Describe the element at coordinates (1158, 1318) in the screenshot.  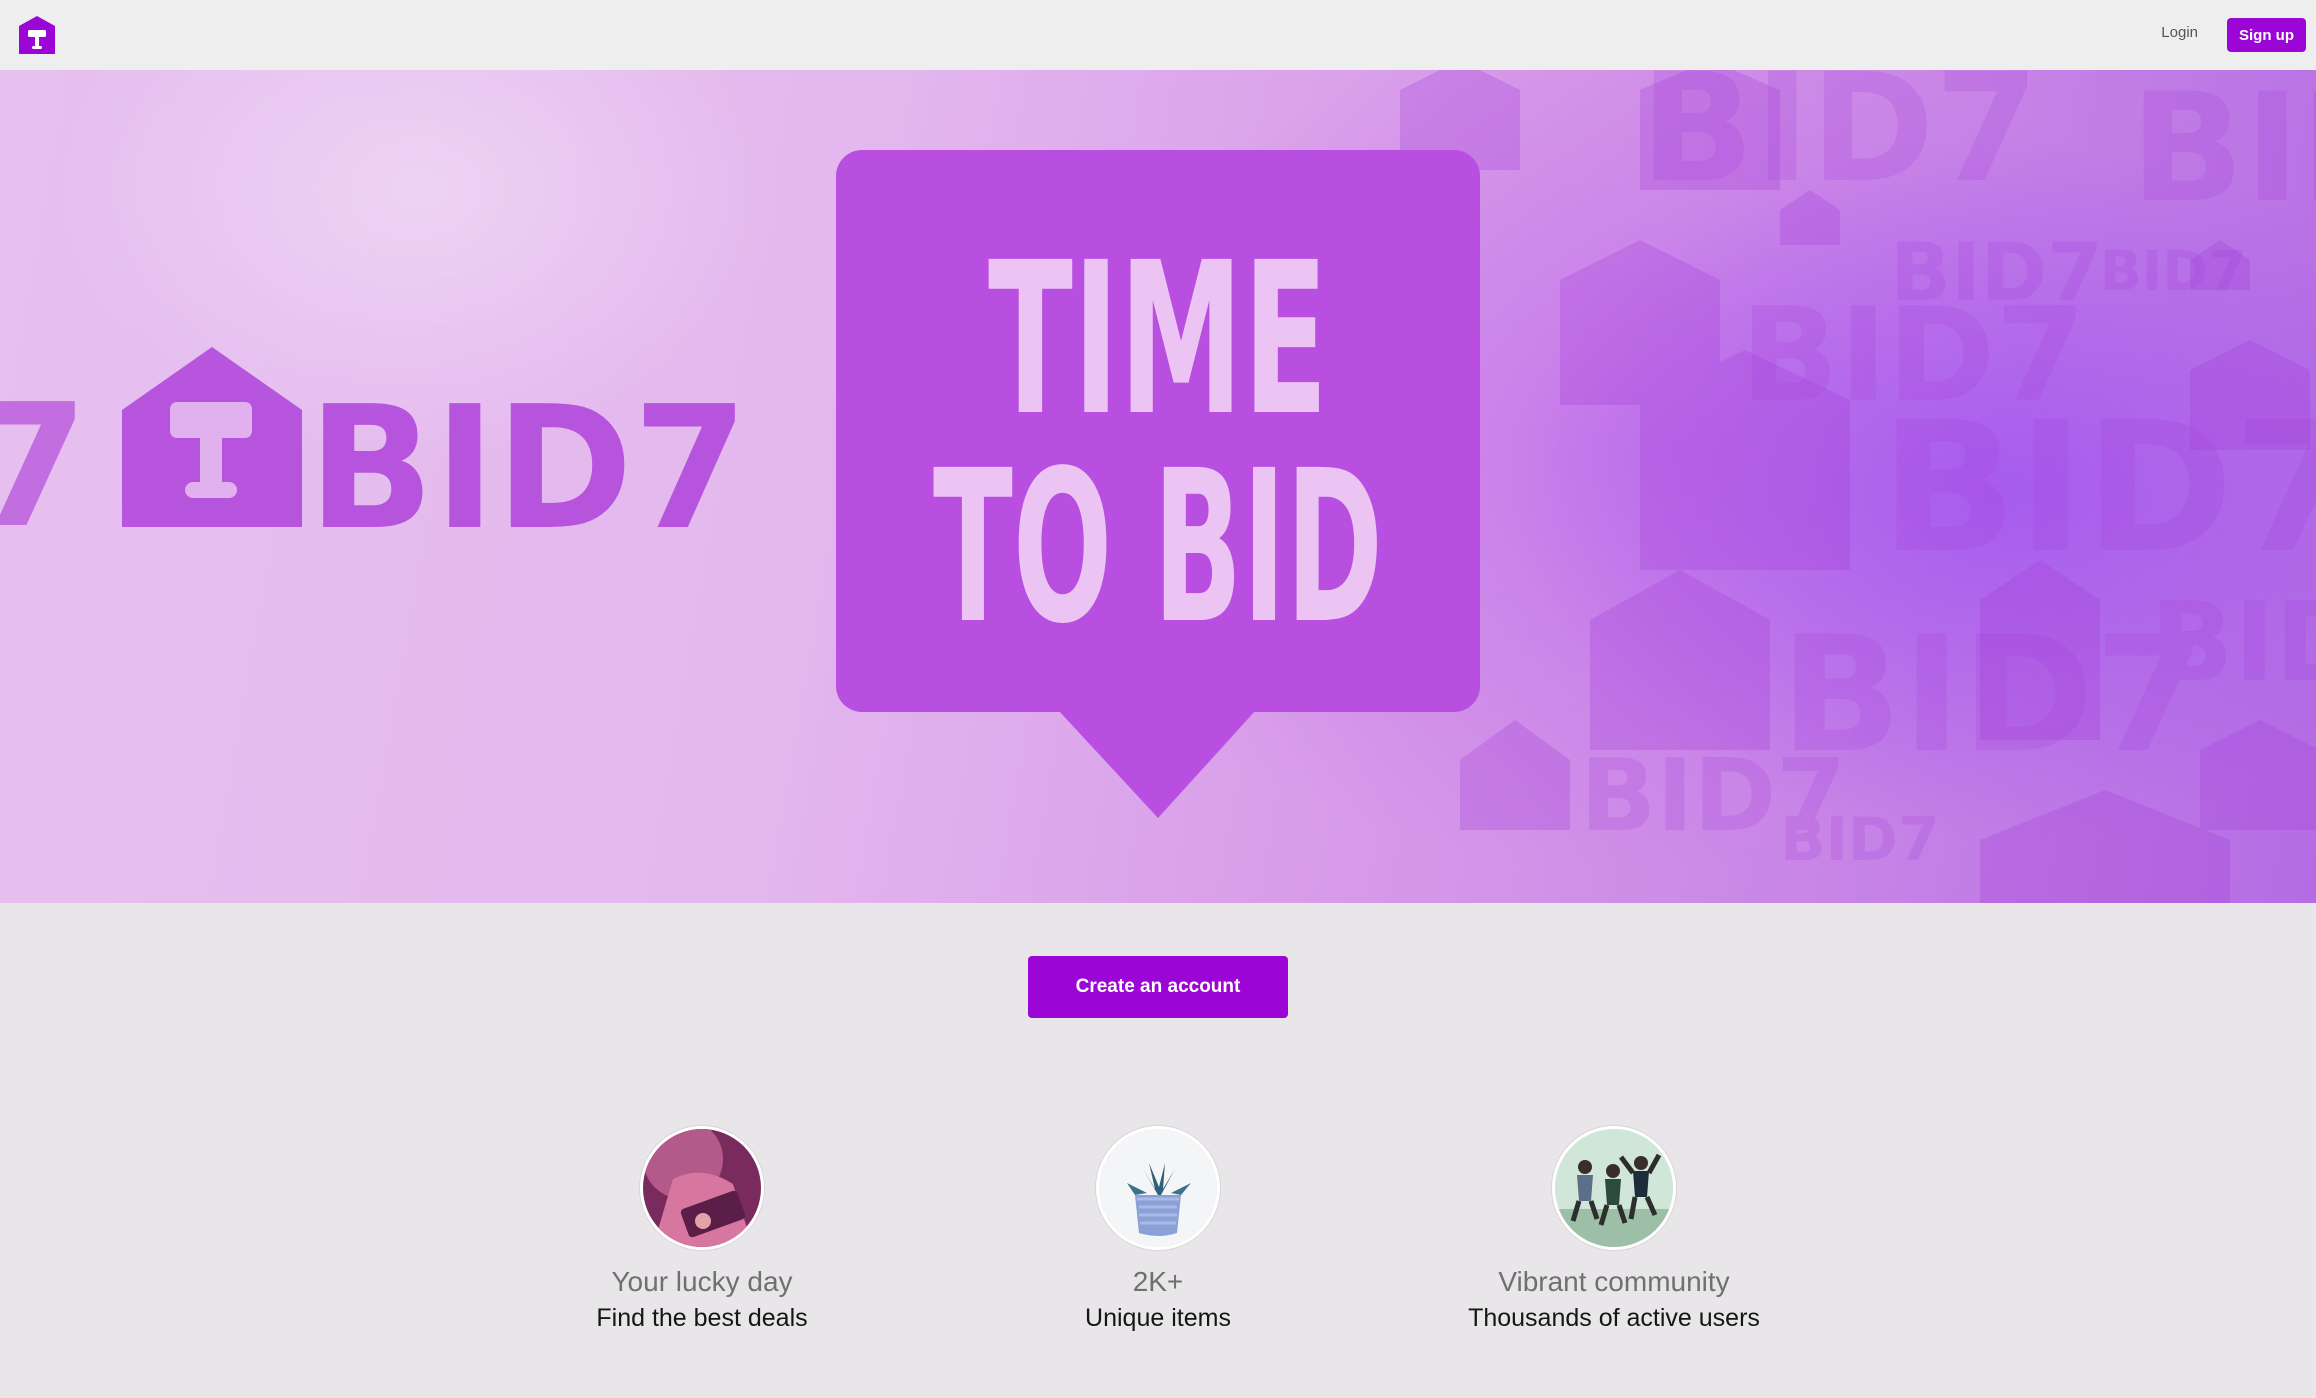
I see `feature-subtitle: Unique items` at that location.